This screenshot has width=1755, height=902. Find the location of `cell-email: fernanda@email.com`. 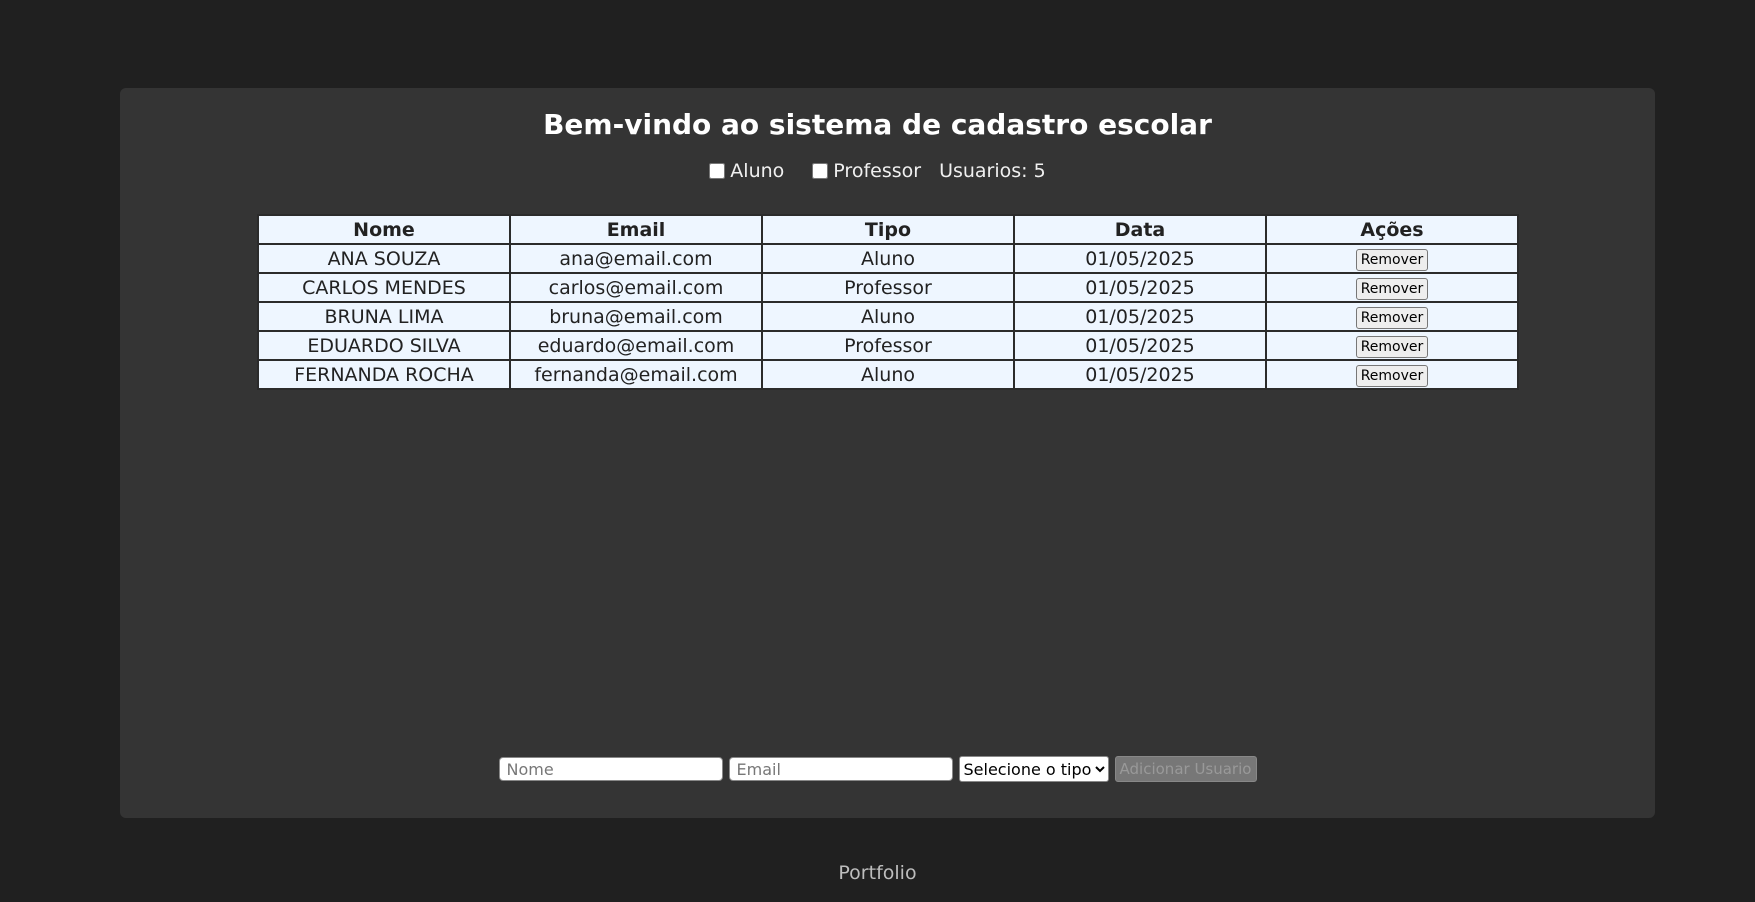

cell-email: fernanda@email.com is located at coordinates (636, 374).